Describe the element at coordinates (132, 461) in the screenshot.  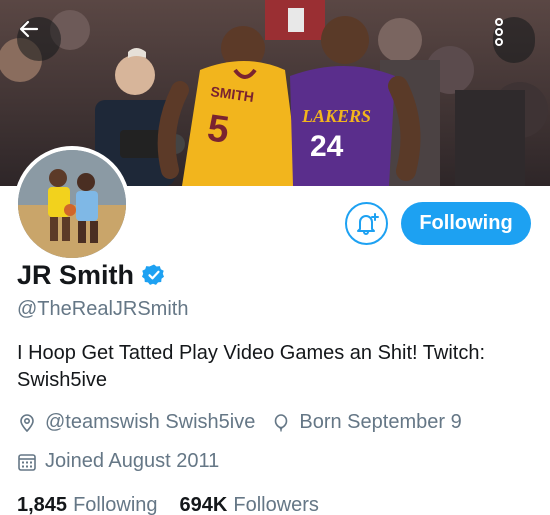
I see `joined-text: Joined August 2011` at that location.